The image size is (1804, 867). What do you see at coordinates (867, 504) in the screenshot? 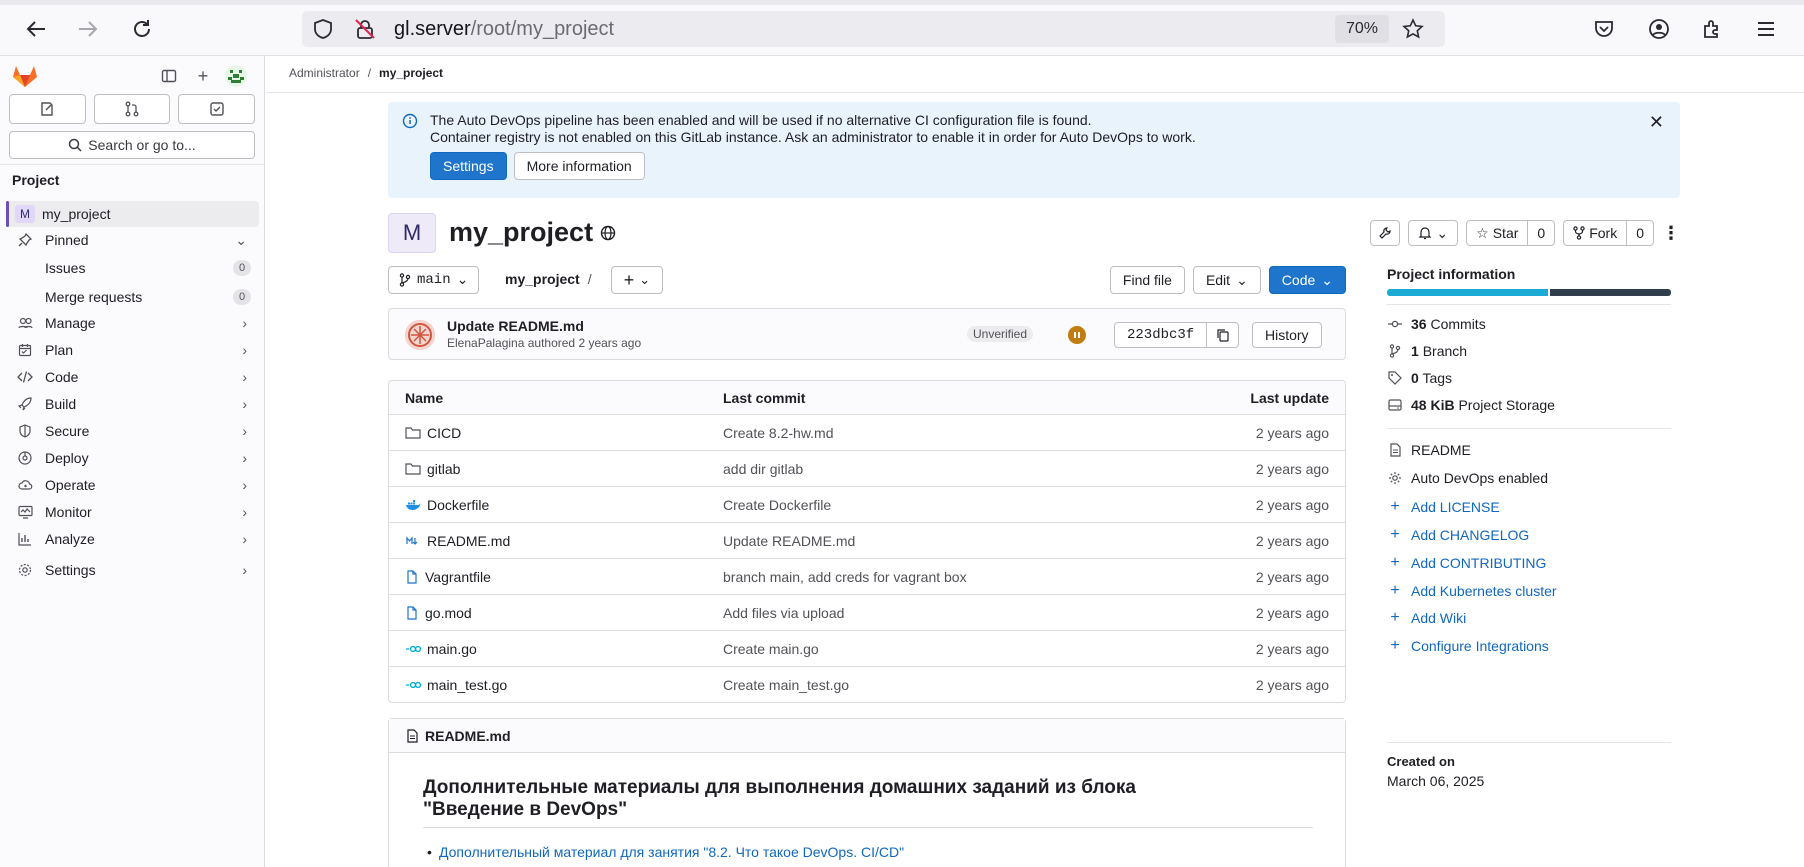
I see `table-row: Dockerfile Create Dockerfile 2 years ago` at bounding box center [867, 504].